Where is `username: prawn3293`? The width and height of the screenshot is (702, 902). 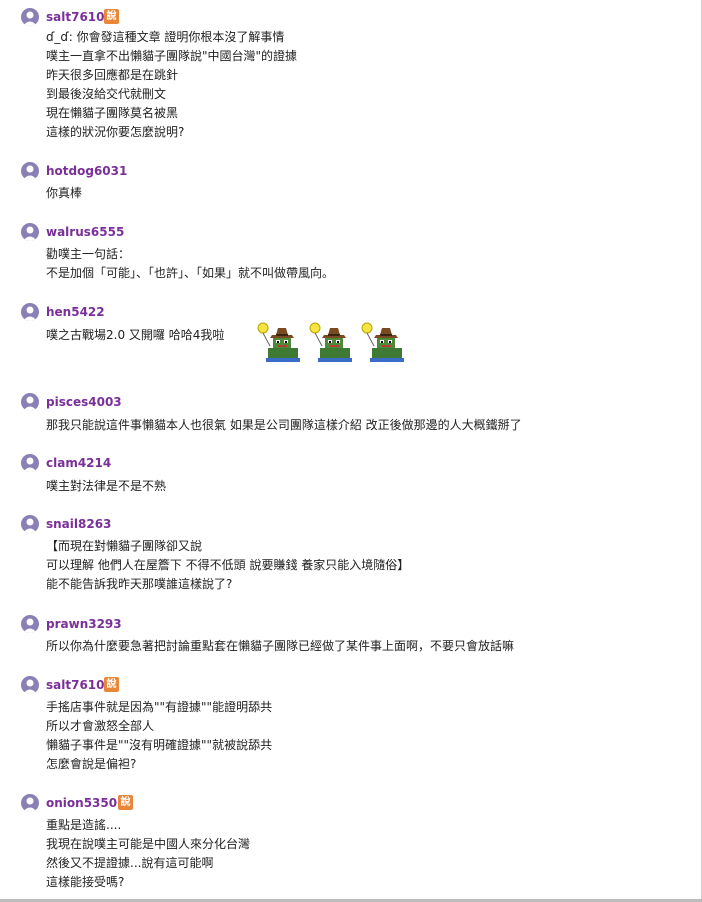
username: prawn3293 is located at coordinates (84, 624).